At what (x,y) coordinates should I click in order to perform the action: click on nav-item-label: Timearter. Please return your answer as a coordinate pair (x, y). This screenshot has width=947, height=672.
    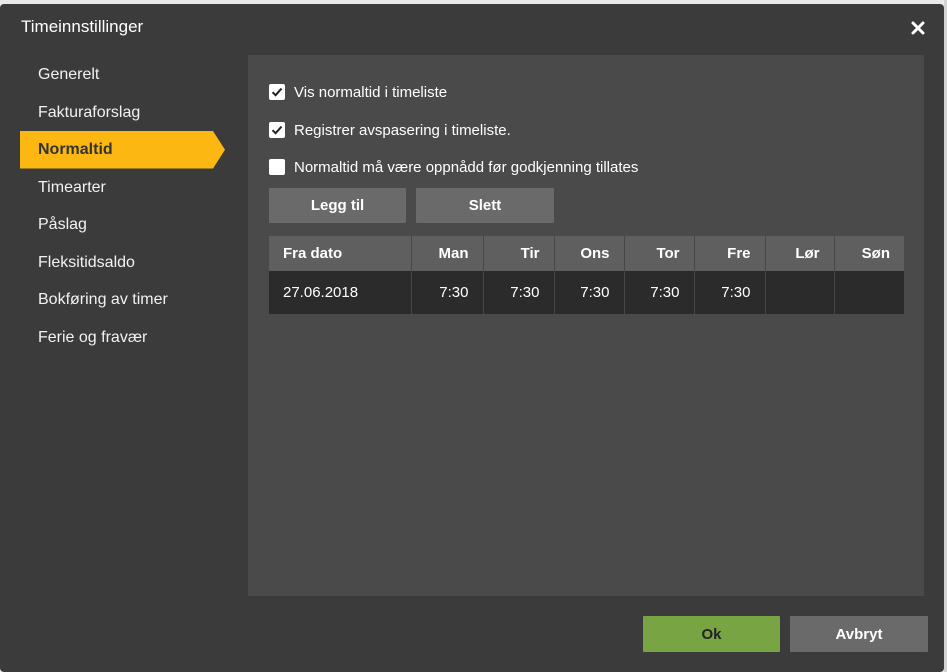
    Looking at the image, I should click on (72, 187).